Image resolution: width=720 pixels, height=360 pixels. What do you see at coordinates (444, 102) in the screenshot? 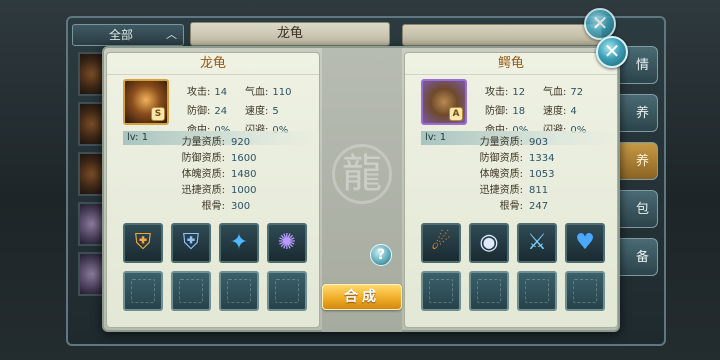
I see `snapping-turtle-portrait: A` at bounding box center [444, 102].